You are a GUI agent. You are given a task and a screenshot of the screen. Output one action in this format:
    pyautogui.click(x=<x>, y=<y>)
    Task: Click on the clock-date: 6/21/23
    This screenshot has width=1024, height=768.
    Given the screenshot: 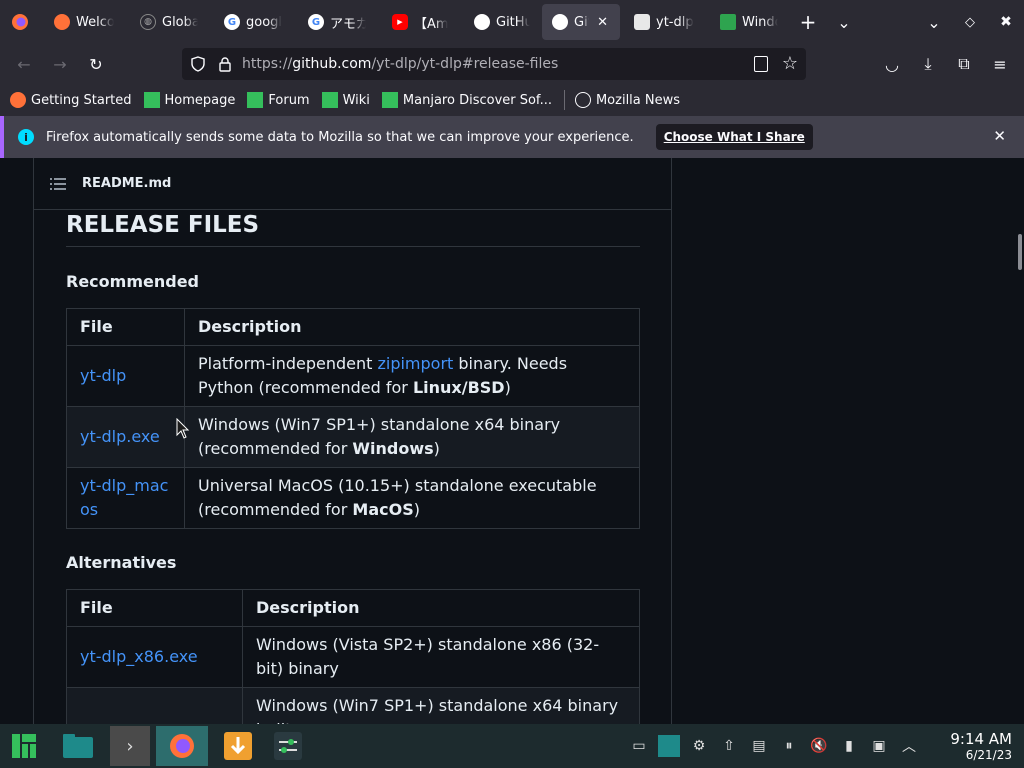 What is the action you would take?
    pyautogui.click(x=988, y=755)
    